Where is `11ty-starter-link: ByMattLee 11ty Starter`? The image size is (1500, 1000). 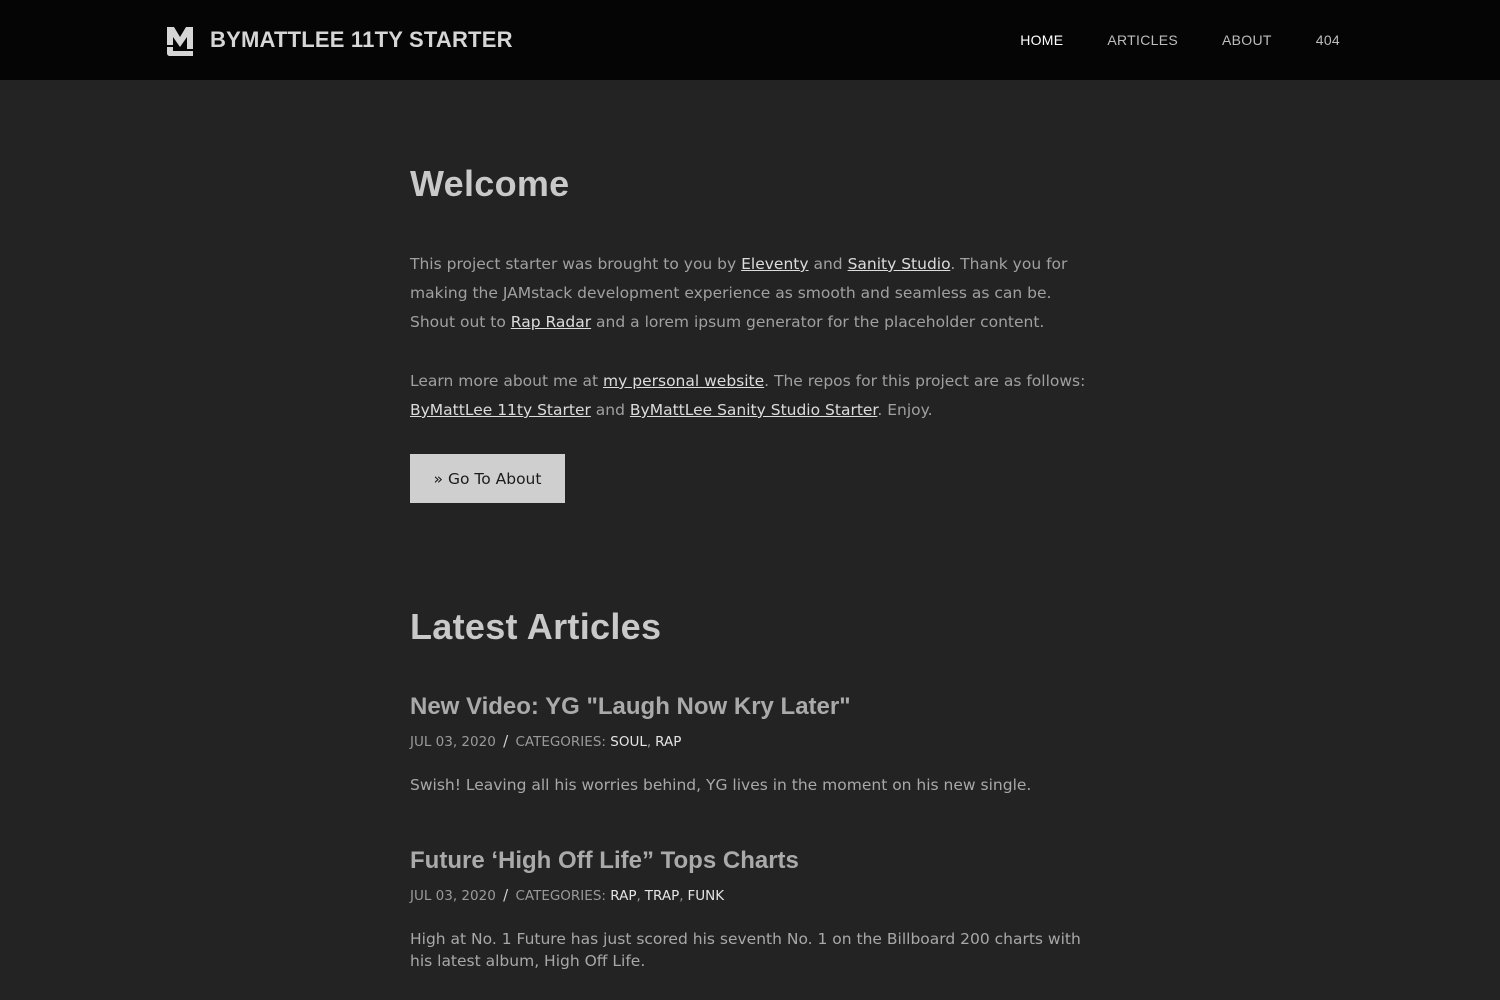 11ty-starter-link: ByMattLee 11ty Starter is located at coordinates (500, 410).